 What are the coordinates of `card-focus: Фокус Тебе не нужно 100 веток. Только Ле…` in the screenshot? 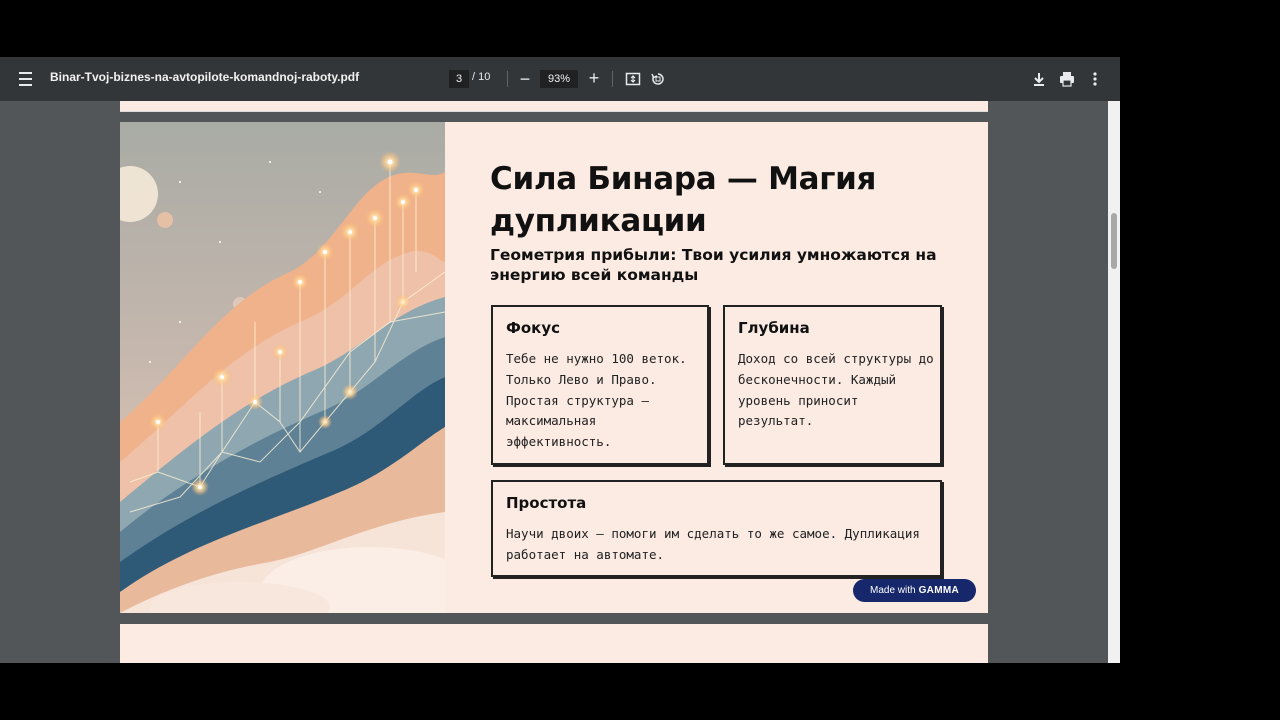 It's located at (600, 385).